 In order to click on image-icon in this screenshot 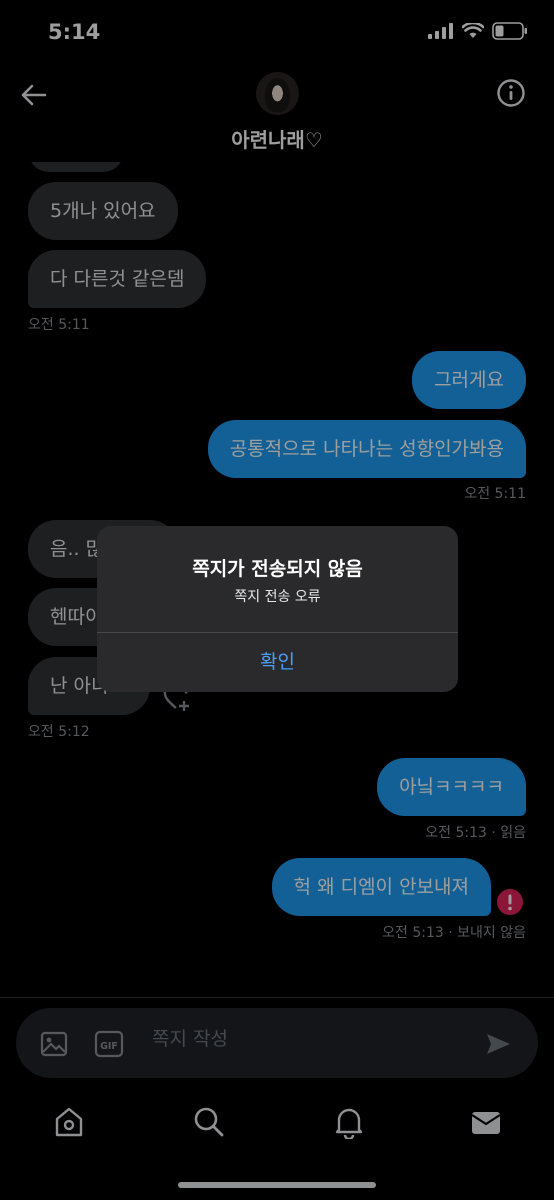, I will do `click(54, 1044)`.